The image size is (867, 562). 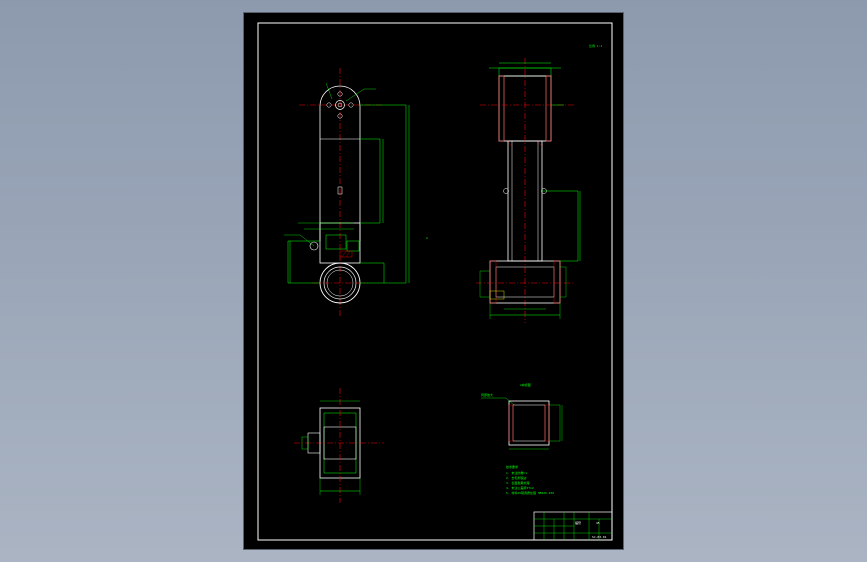 I want to click on title-drawing-number: SJ-03-01, so click(x=599, y=537).